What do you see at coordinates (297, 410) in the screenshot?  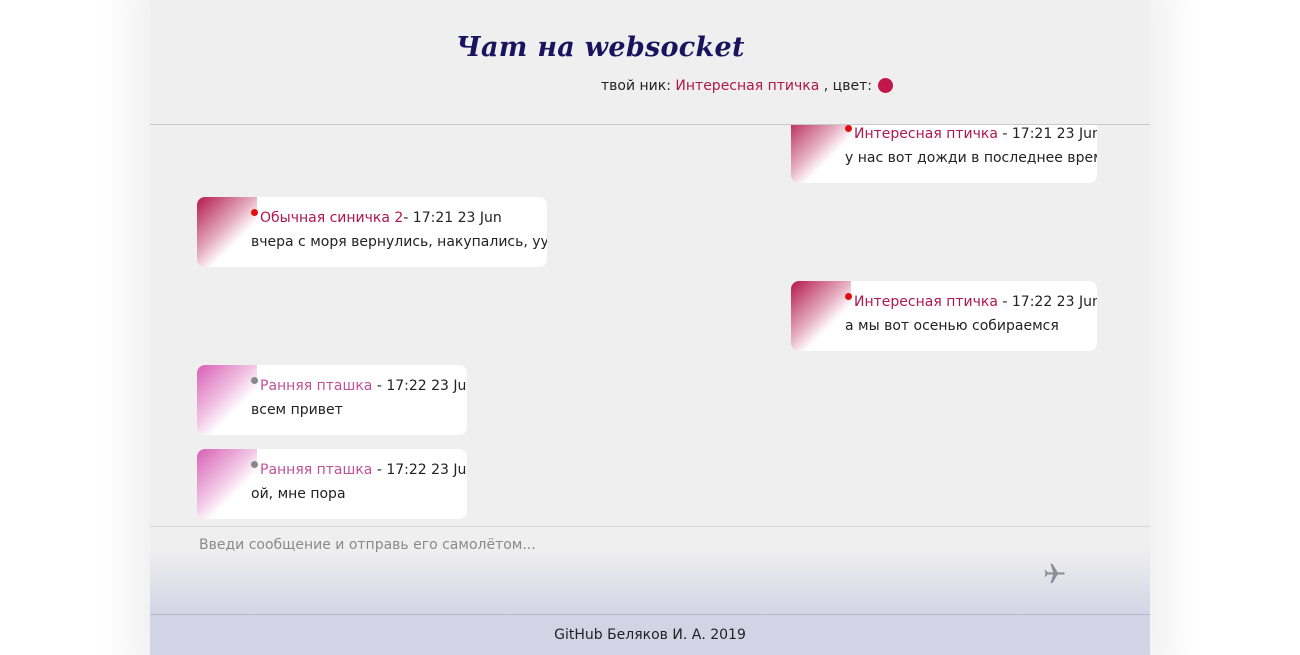 I see `message-text: всем привет` at bounding box center [297, 410].